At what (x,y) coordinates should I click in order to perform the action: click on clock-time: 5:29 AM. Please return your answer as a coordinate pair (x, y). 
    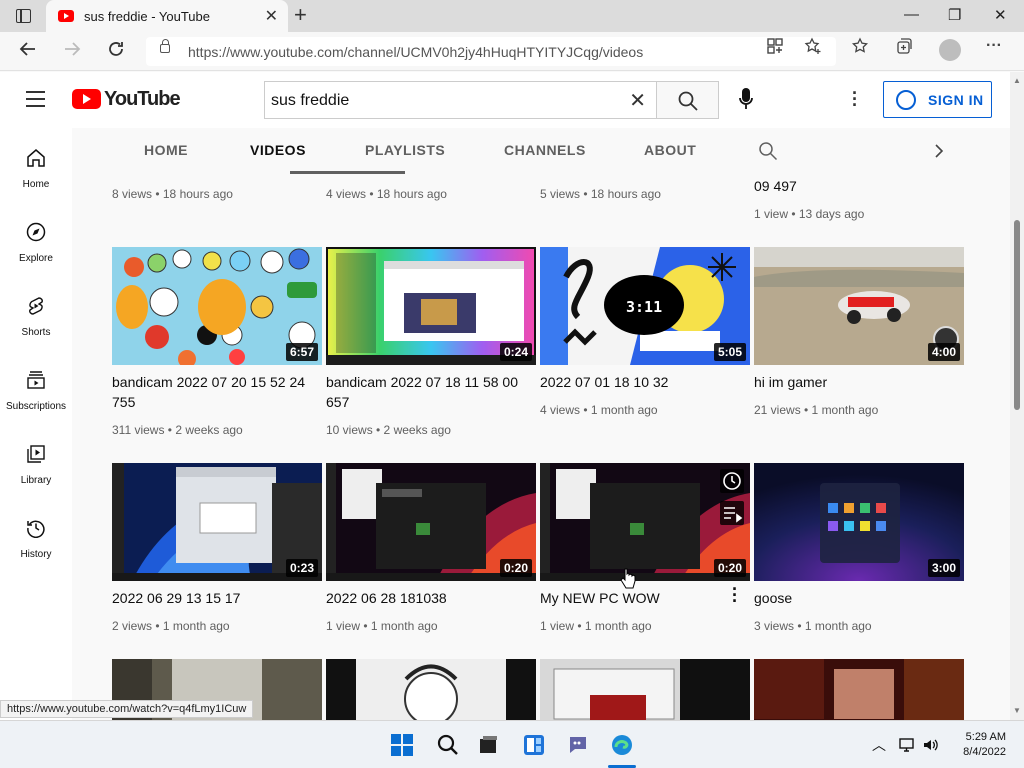
    Looking at the image, I should click on (985, 737).